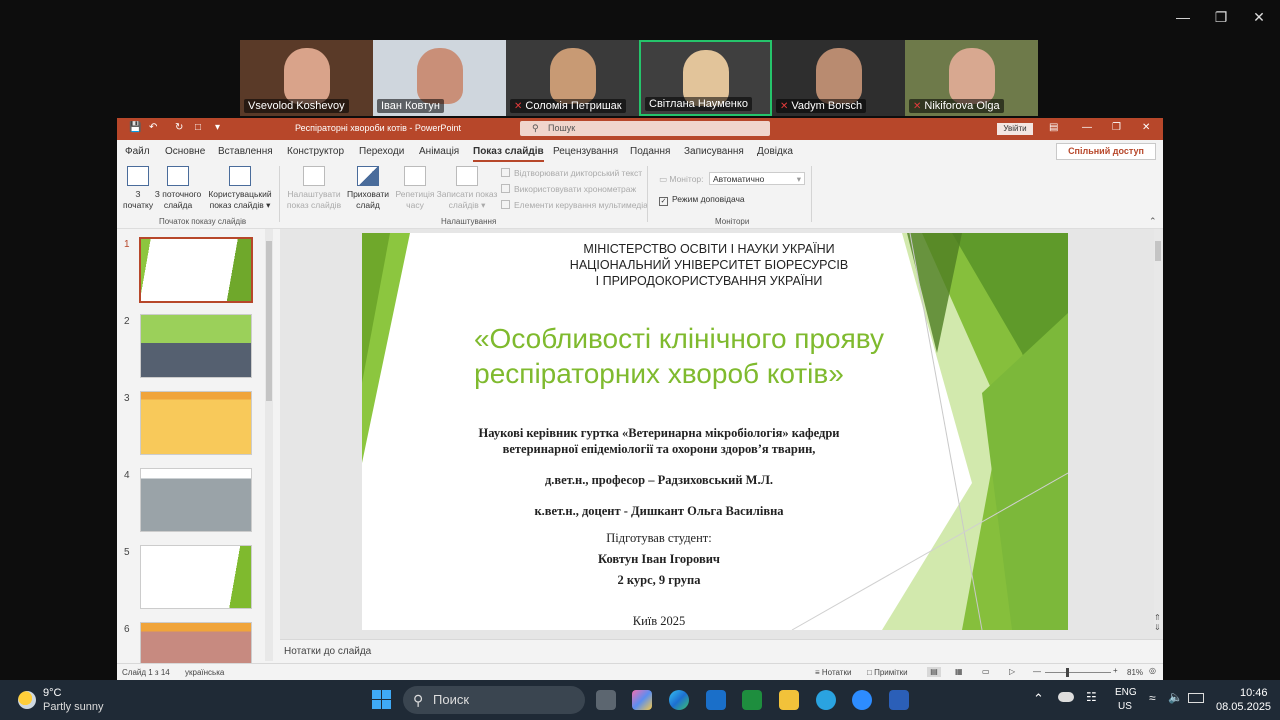 Image resolution: width=1280 pixels, height=720 pixels. I want to click on record-button: Записати показ слайдів ▾, so click(467, 188).